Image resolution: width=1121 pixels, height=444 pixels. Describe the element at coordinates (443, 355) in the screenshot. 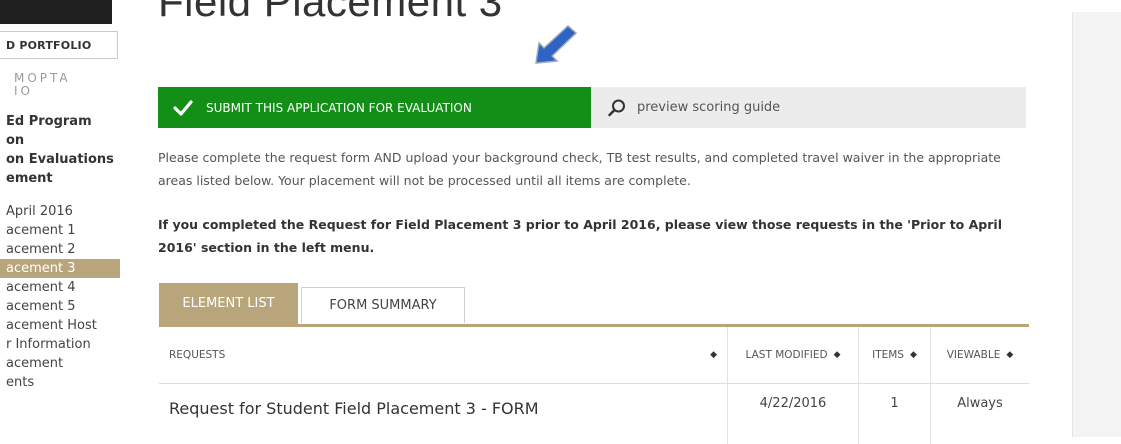

I see `column-header-requests: REQUESTS ◆` at that location.